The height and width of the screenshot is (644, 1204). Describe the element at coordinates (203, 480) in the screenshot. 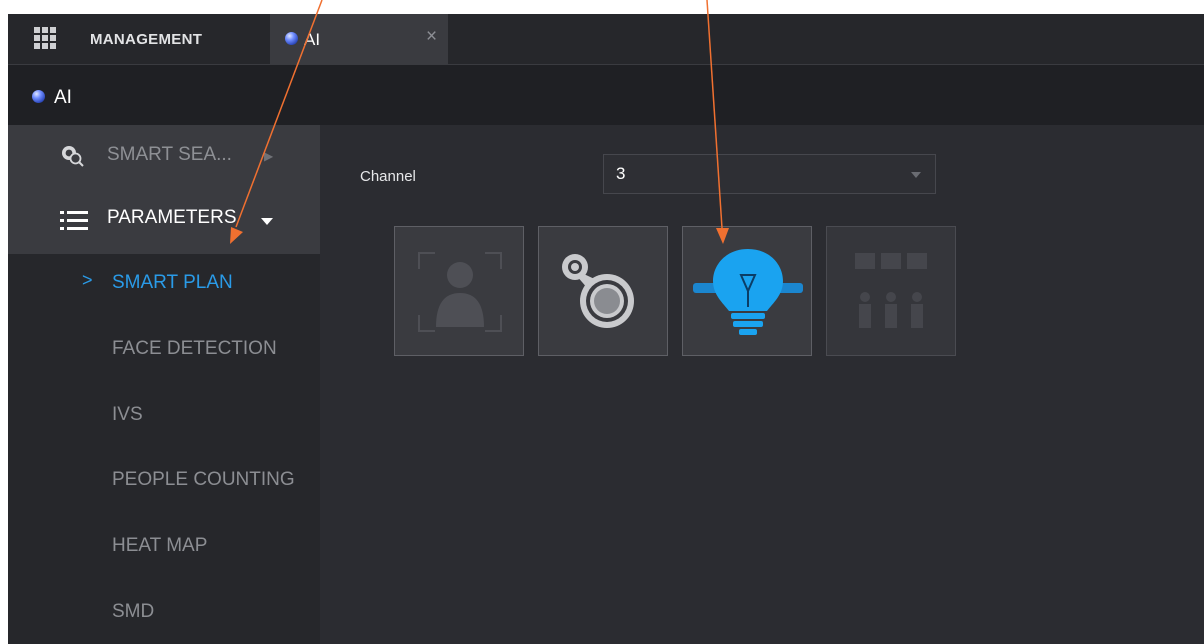

I see `sidebar-item-people-counting: PEOPLE COUNTING` at that location.